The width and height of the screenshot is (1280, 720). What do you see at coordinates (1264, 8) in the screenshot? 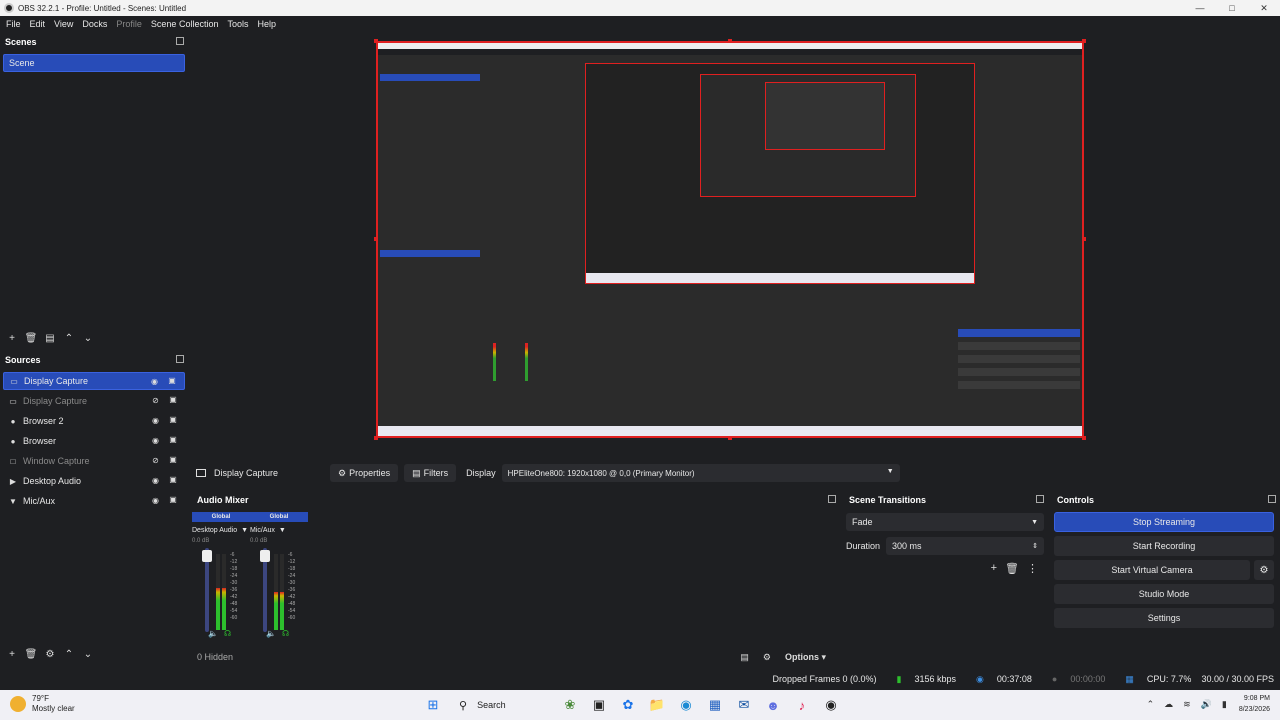
I see `close-icon: ✕` at bounding box center [1264, 8].